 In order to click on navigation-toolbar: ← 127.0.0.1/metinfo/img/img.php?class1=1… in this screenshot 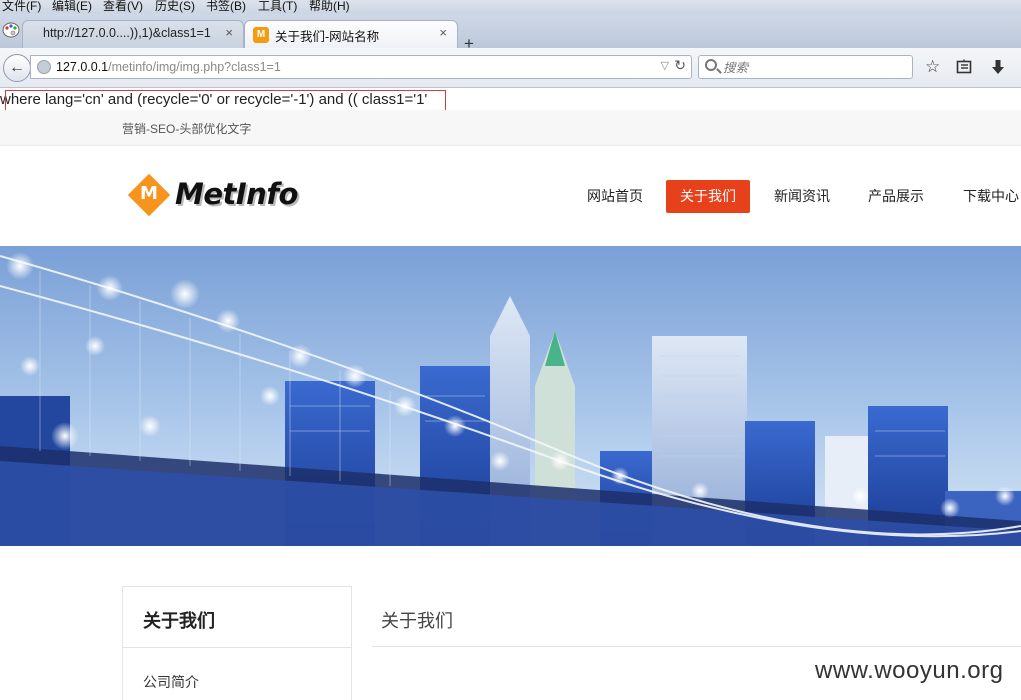, I will do `click(510, 68)`.